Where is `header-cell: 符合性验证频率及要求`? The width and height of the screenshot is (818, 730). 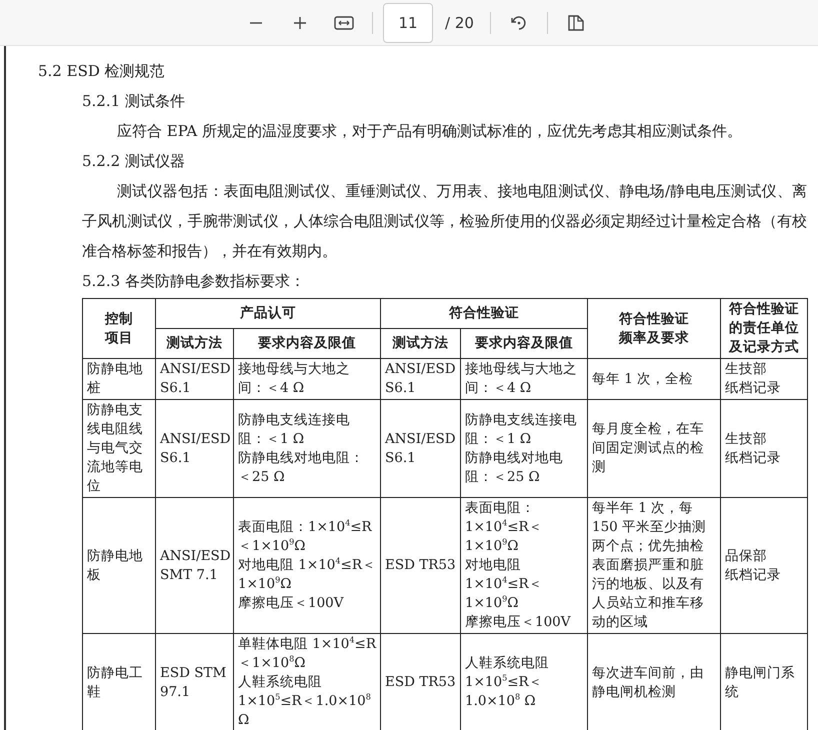 header-cell: 符合性验证频率及要求 is located at coordinates (654, 328).